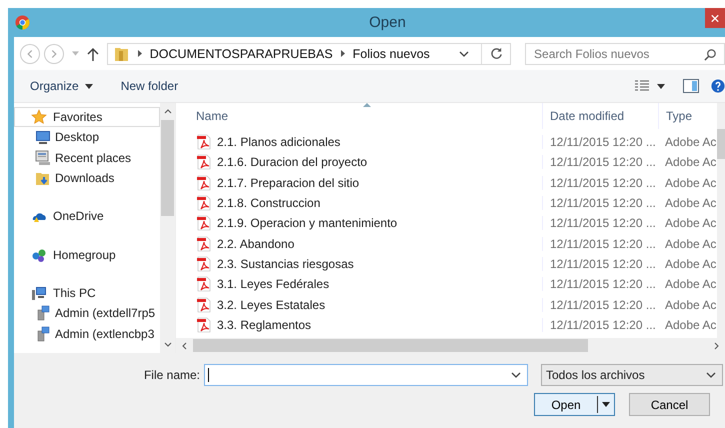 This screenshot has height=428, width=725. I want to click on sidebar-item: Favorites, so click(87, 117).